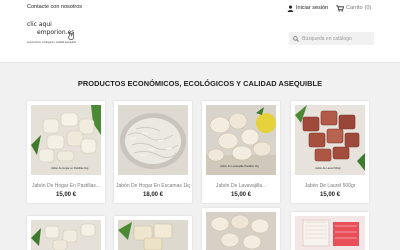  Describe the element at coordinates (153, 195) in the screenshot. I see `product-price: 18,00 €` at that location.